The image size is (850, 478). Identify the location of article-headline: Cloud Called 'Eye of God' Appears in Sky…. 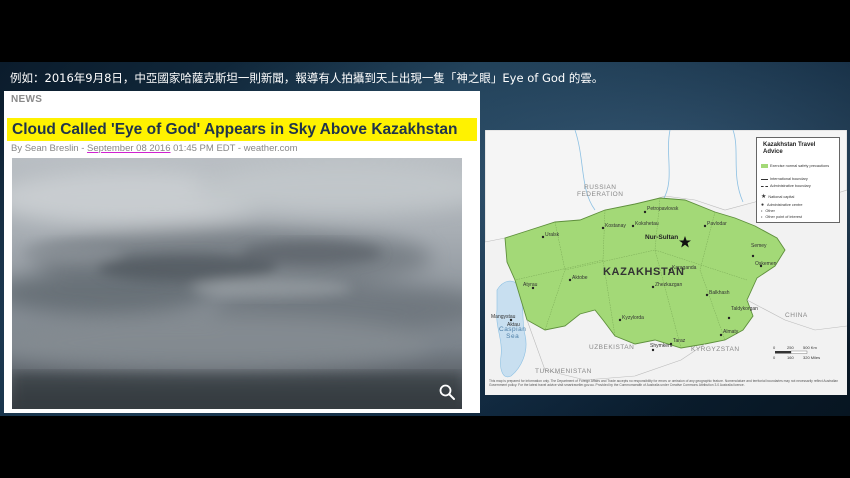
(242, 129).